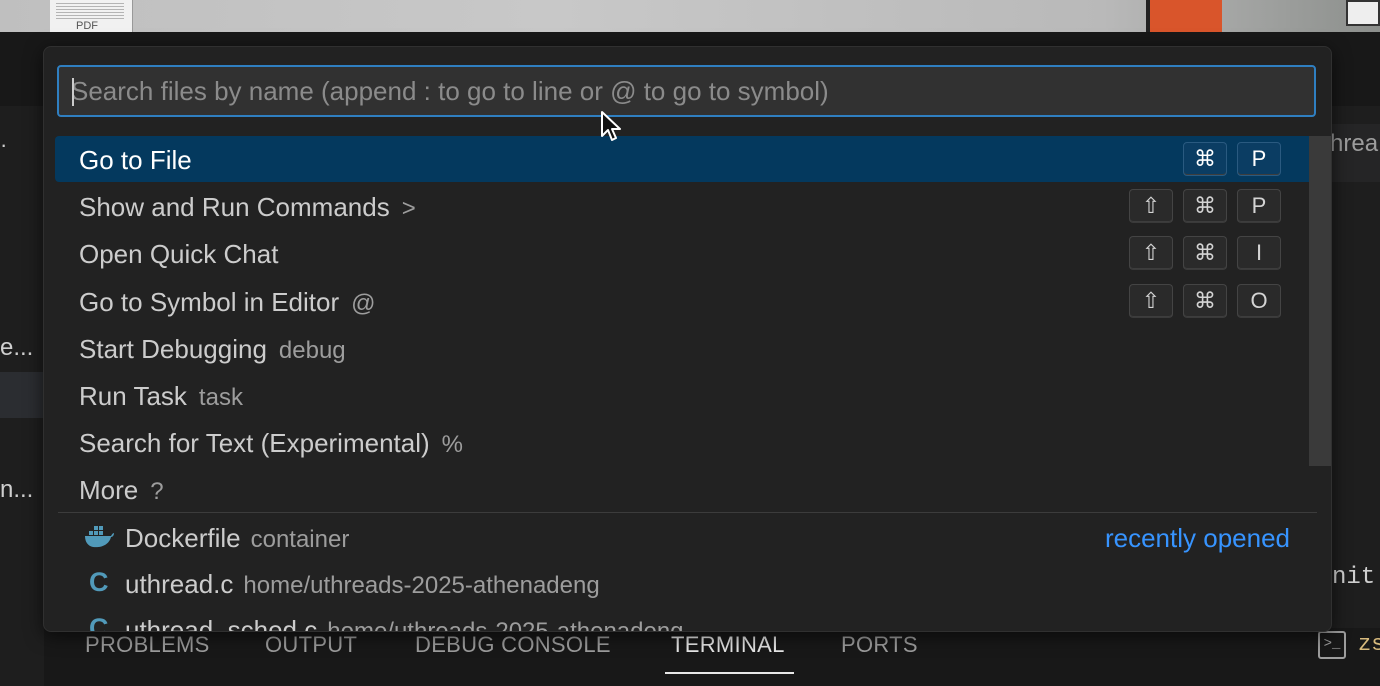 This screenshot has height=686, width=1380. What do you see at coordinates (452, 445) in the screenshot?
I see `palette-item-prefix: %` at bounding box center [452, 445].